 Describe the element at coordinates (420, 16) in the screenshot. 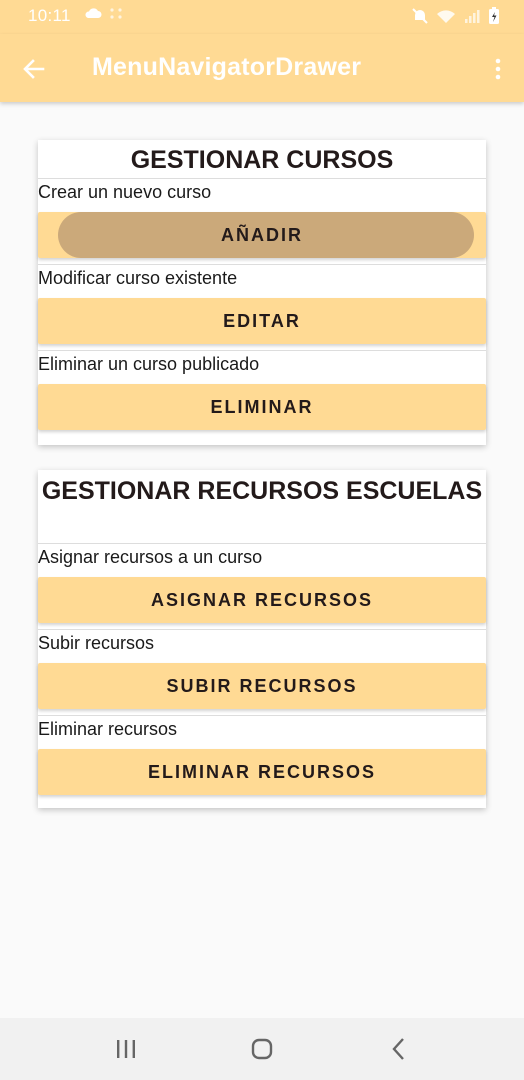

I see `mute-icon` at that location.